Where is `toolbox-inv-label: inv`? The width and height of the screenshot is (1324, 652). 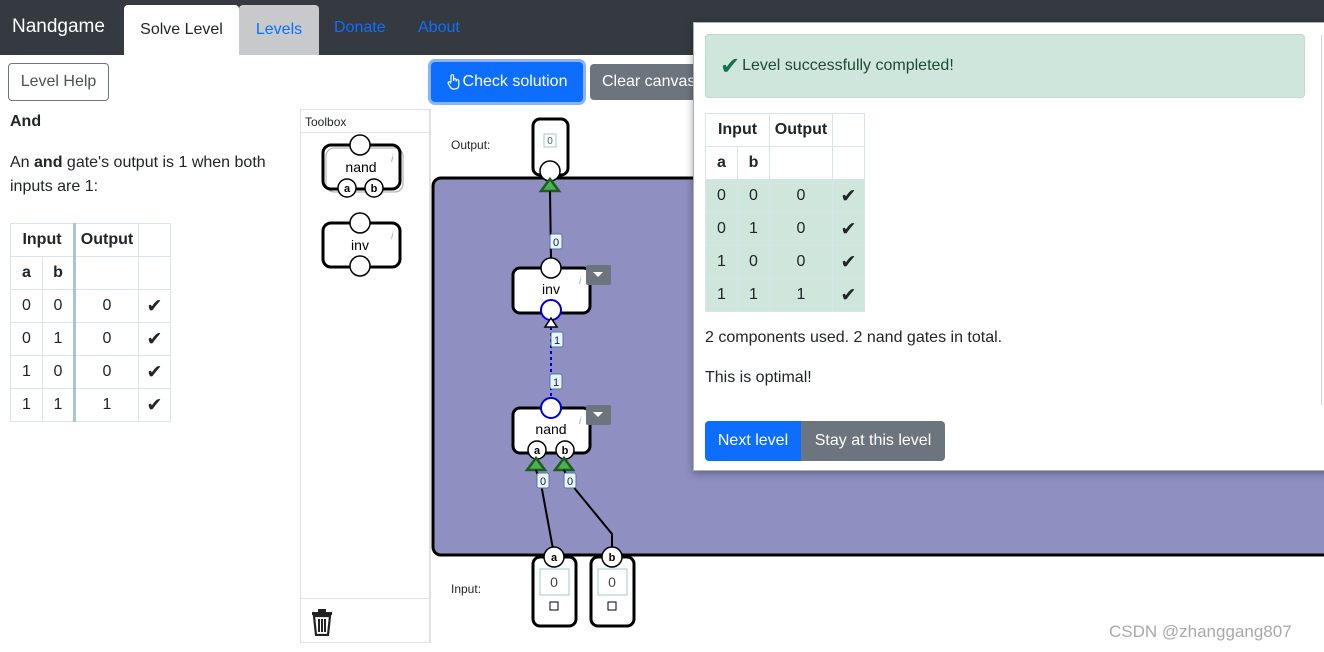 toolbox-inv-label: inv is located at coordinates (360, 245).